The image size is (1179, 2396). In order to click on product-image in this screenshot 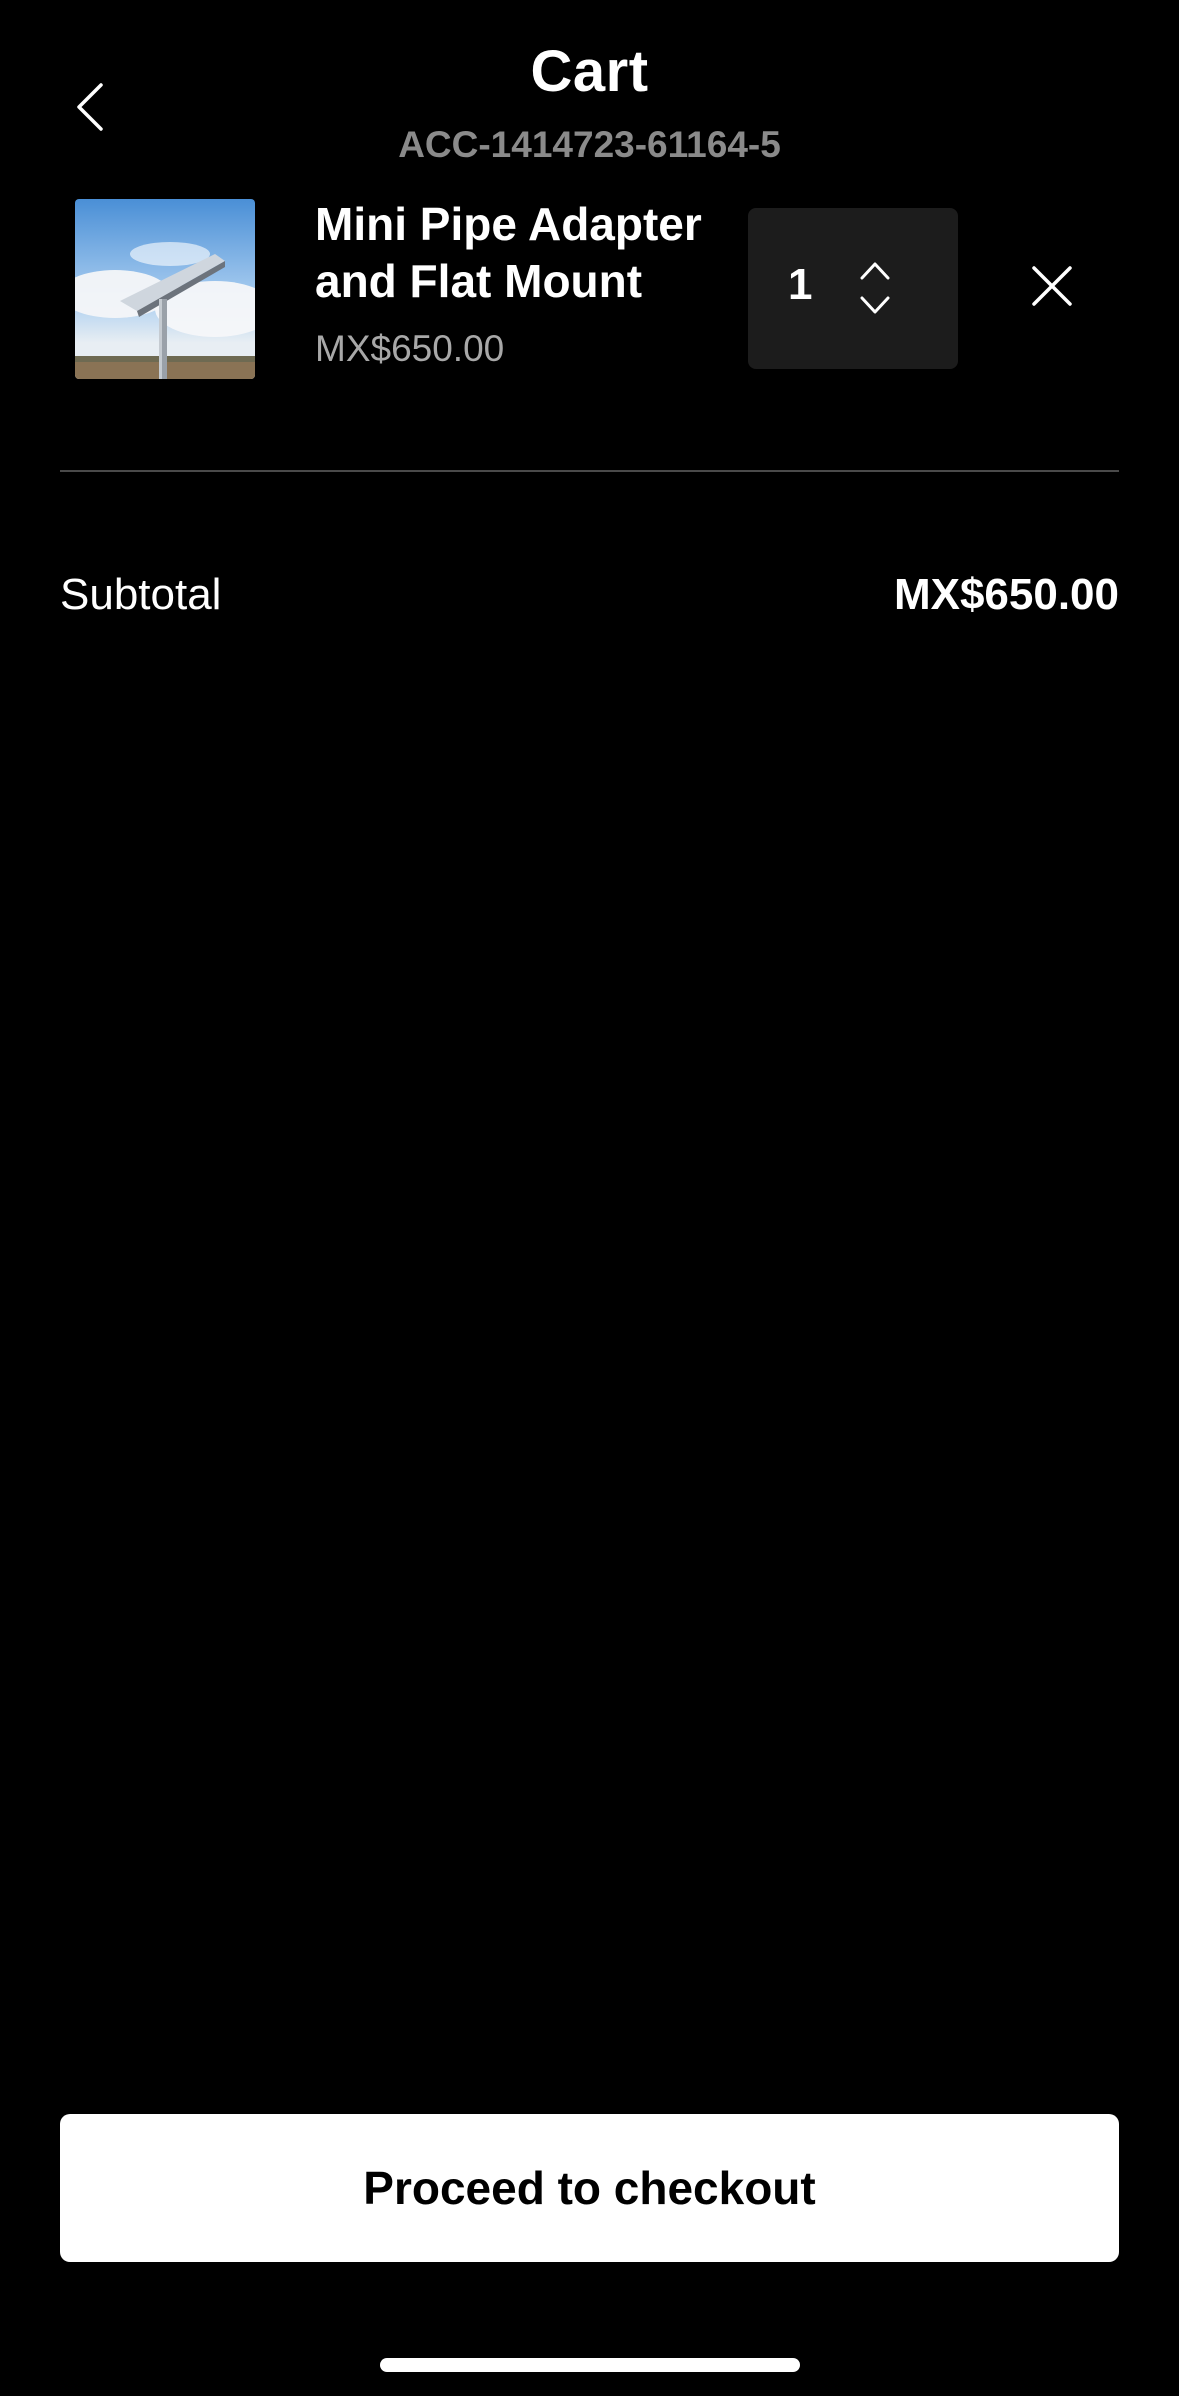, I will do `click(165, 289)`.